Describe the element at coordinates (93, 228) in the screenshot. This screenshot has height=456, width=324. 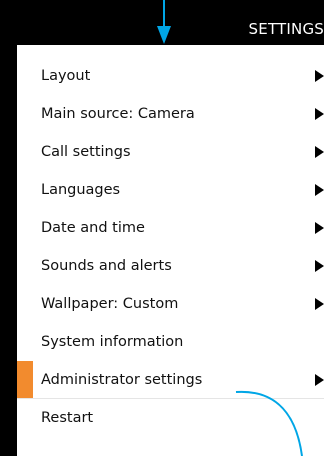
I see `menu-item-label: Date and time` at that location.